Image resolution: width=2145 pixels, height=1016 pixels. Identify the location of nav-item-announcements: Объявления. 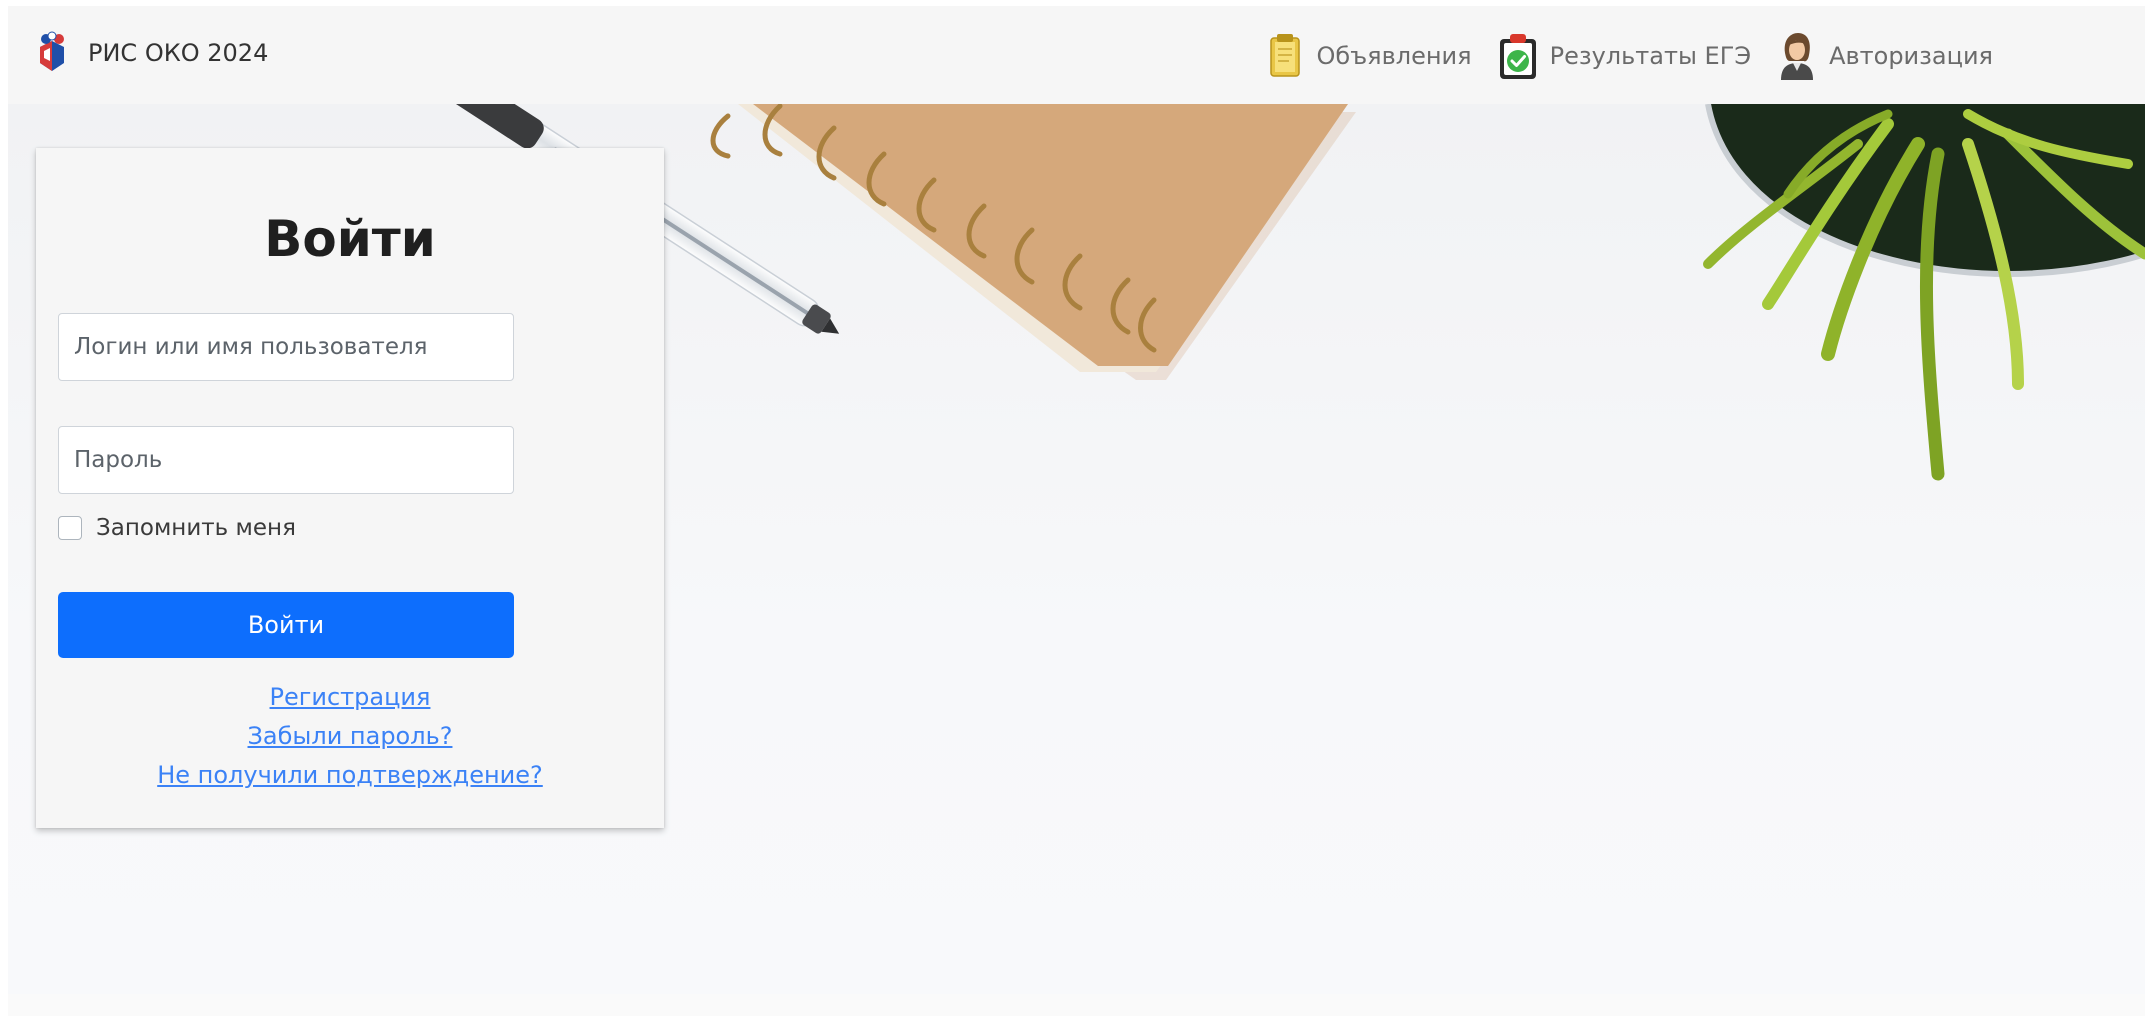
(1367, 56).